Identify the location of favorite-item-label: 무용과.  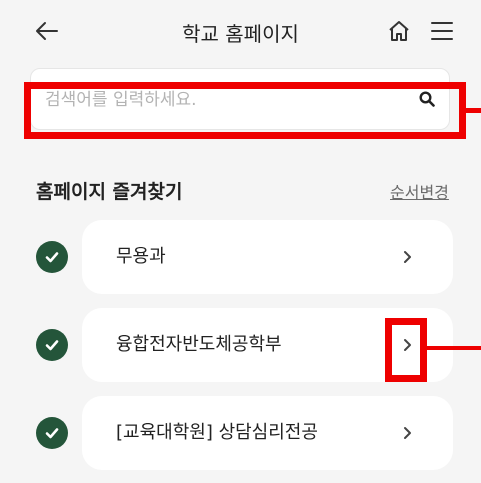
(141, 256).